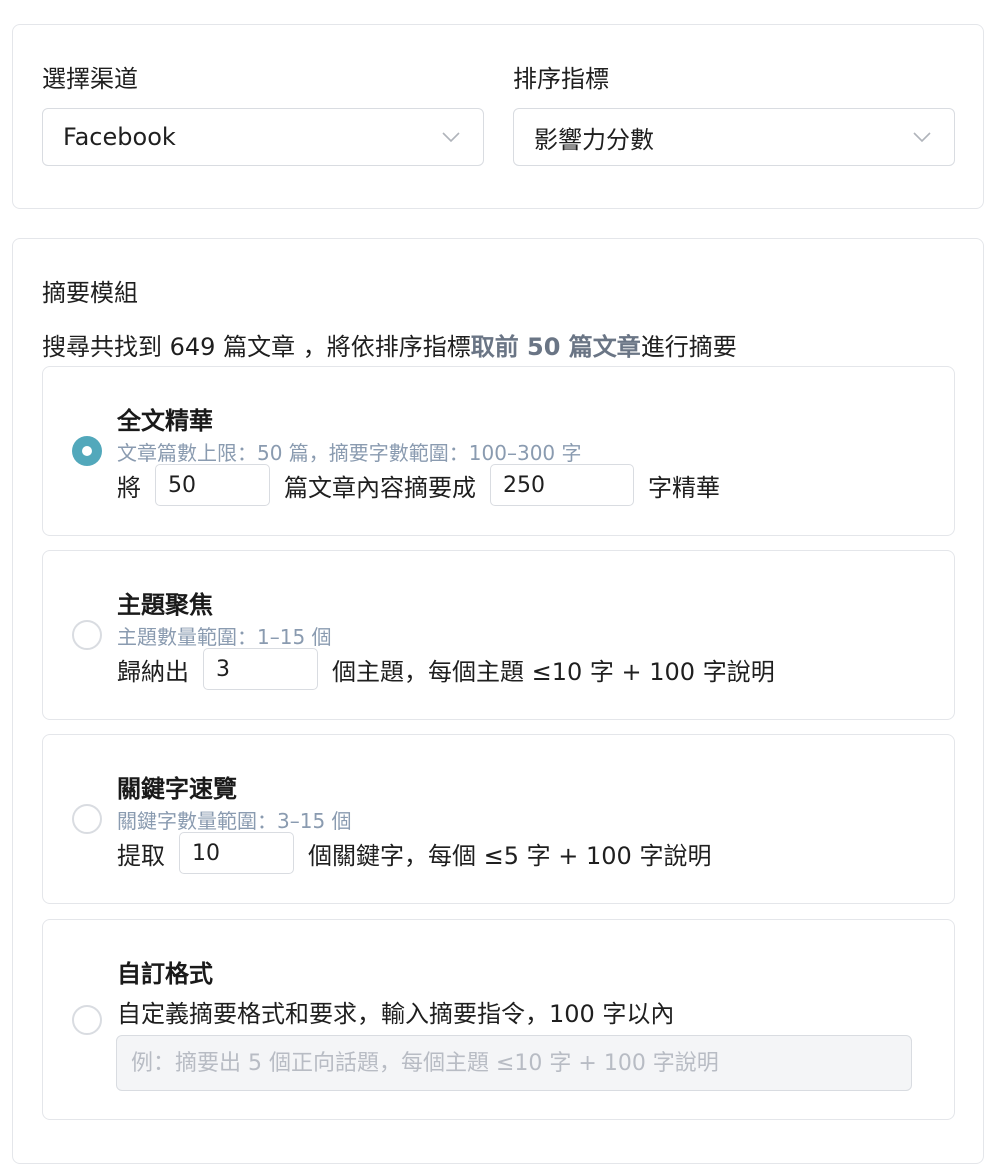 This screenshot has width=1000, height=1174. What do you see at coordinates (734, 137) in the screenshot?
I see `sort-select: 影響力分數` at bounding box center [734, 137].